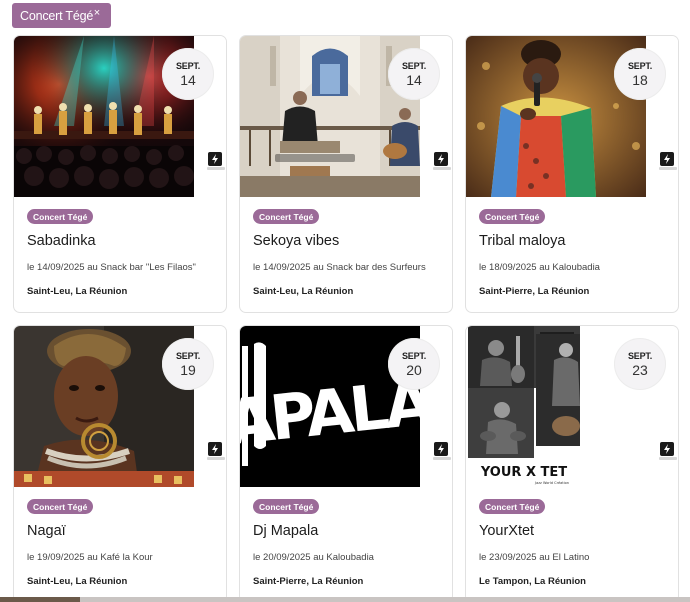 The height and width of the screenshot is (602, 690). I want to click on event-date-venue: le 14/09/2025 au Snack bar "Les Filaos", so click(111, 267).